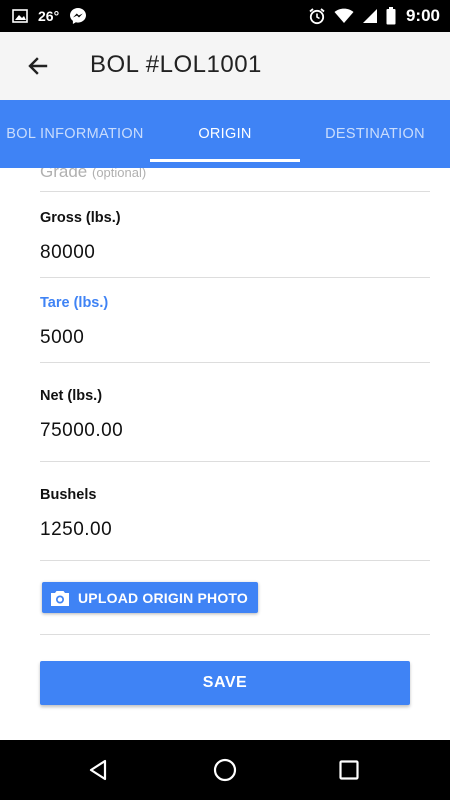  Describe the element at coordinates (176, 64) in the screenshot. I see `page-title: BOL #LOL1001` at that location.